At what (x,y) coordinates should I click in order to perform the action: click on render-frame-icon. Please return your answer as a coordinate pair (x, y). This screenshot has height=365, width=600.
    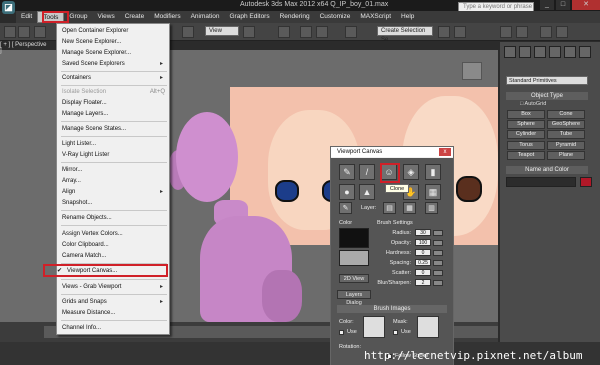
    Looking at the image, I should click on (546, 32).